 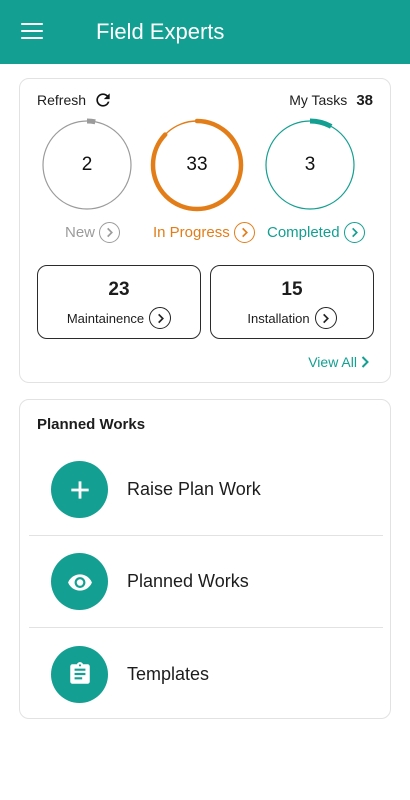 I want to click on templates-item: Templates, so click(x=206, y=674).